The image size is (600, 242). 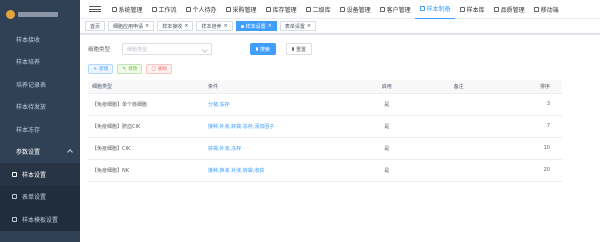 What do you see at coordinates (40, 107) in the screenshot?
I see `sidebar-item-sample-pending-release: 样本待发放` at bounding box center [40, 107].